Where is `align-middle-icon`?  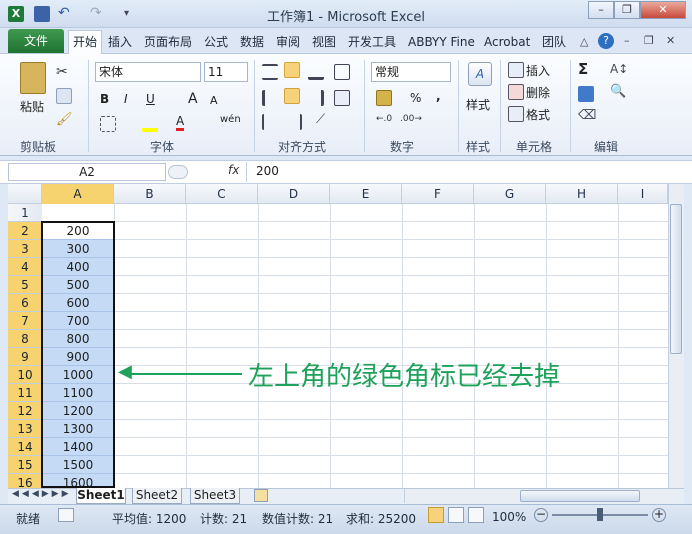
align-middle-icon is located at coordinates (292, 70).